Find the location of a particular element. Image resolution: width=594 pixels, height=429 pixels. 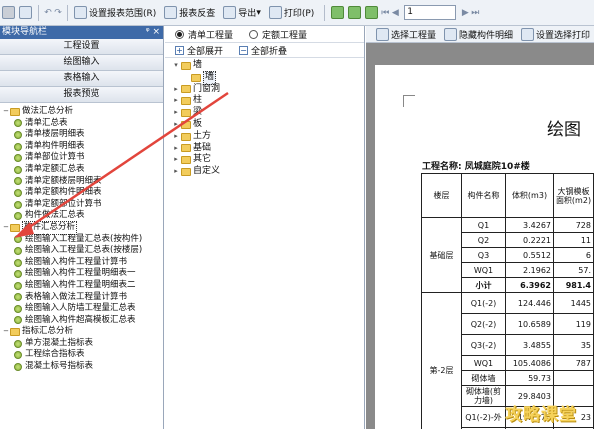

tree-item: 表格输入做法工程量计算书 is located at coordinates (81, 298).